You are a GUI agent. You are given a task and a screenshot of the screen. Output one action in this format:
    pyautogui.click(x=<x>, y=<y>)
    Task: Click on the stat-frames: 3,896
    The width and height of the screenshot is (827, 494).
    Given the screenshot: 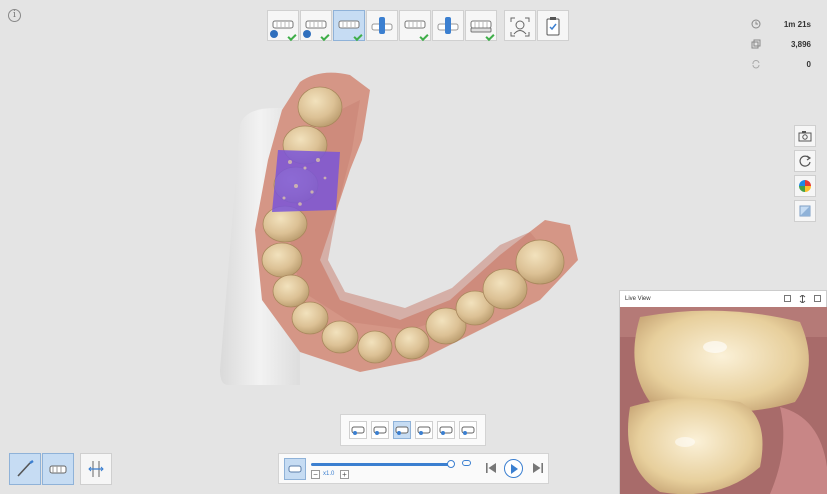 What is the action you would take?
    pyautogui.click(x=781, y=44)
    